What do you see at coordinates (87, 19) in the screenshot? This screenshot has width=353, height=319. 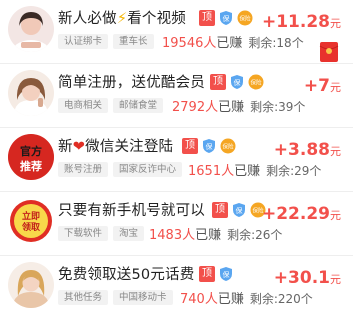 I see `task-title-part: 新人必做` at bounding box center [87, 19].